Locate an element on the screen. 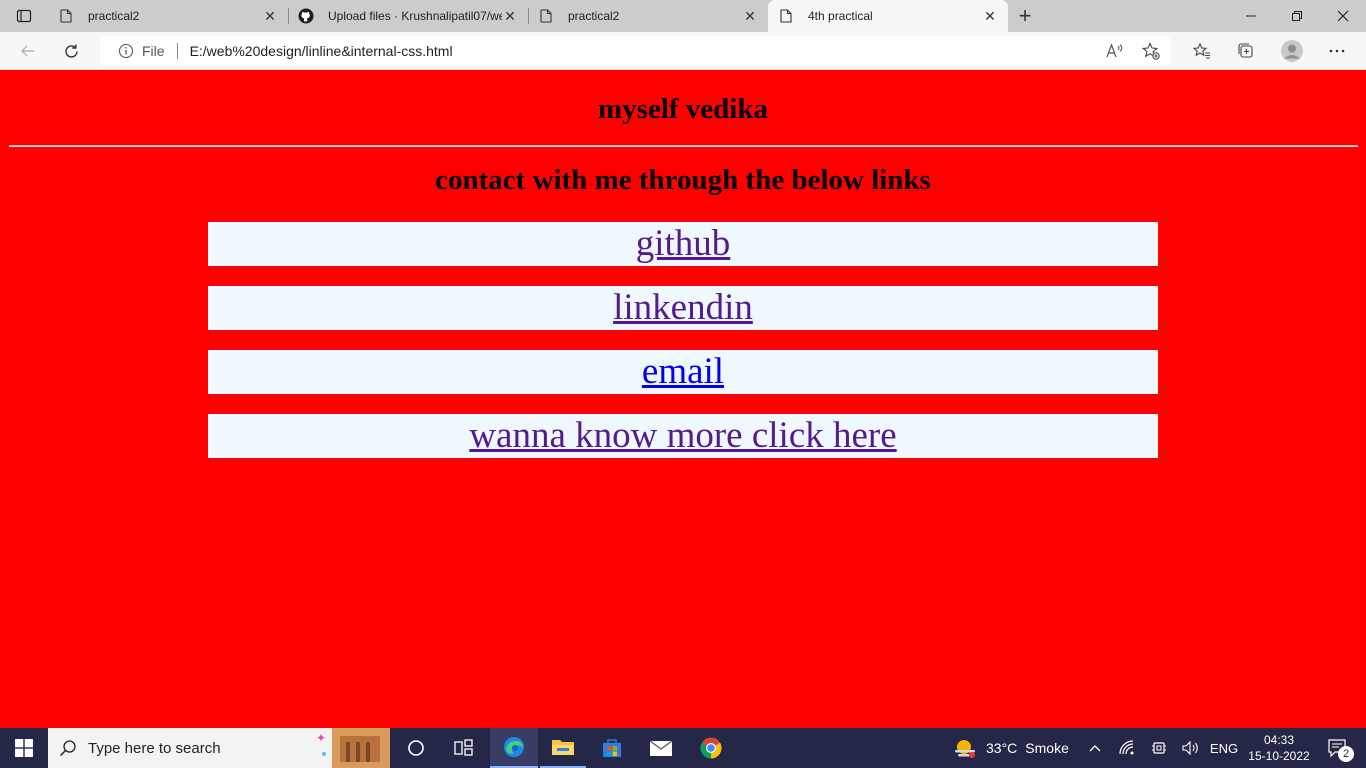 This screenshot has width=1366, height=768. search-icon is located at coordinates (68, 748).